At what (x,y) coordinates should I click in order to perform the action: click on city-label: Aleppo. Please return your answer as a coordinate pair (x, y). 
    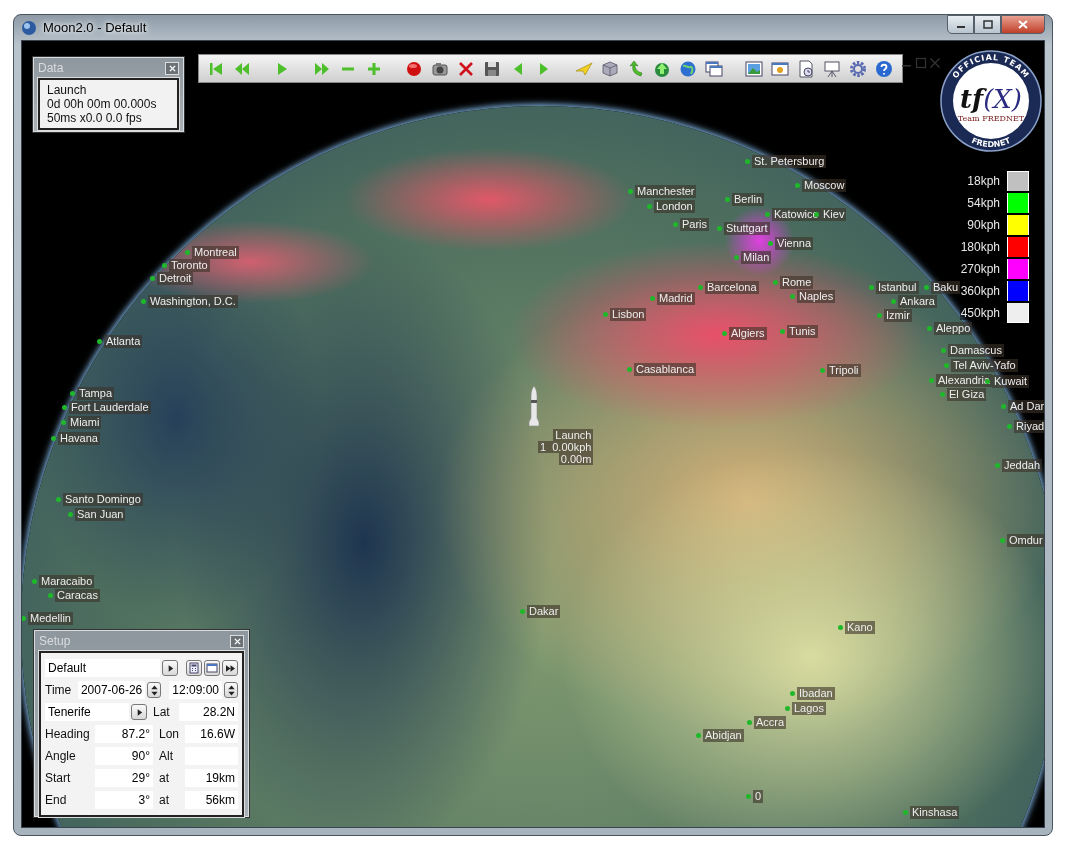
    Looking at the image, I should click on (953, 328).